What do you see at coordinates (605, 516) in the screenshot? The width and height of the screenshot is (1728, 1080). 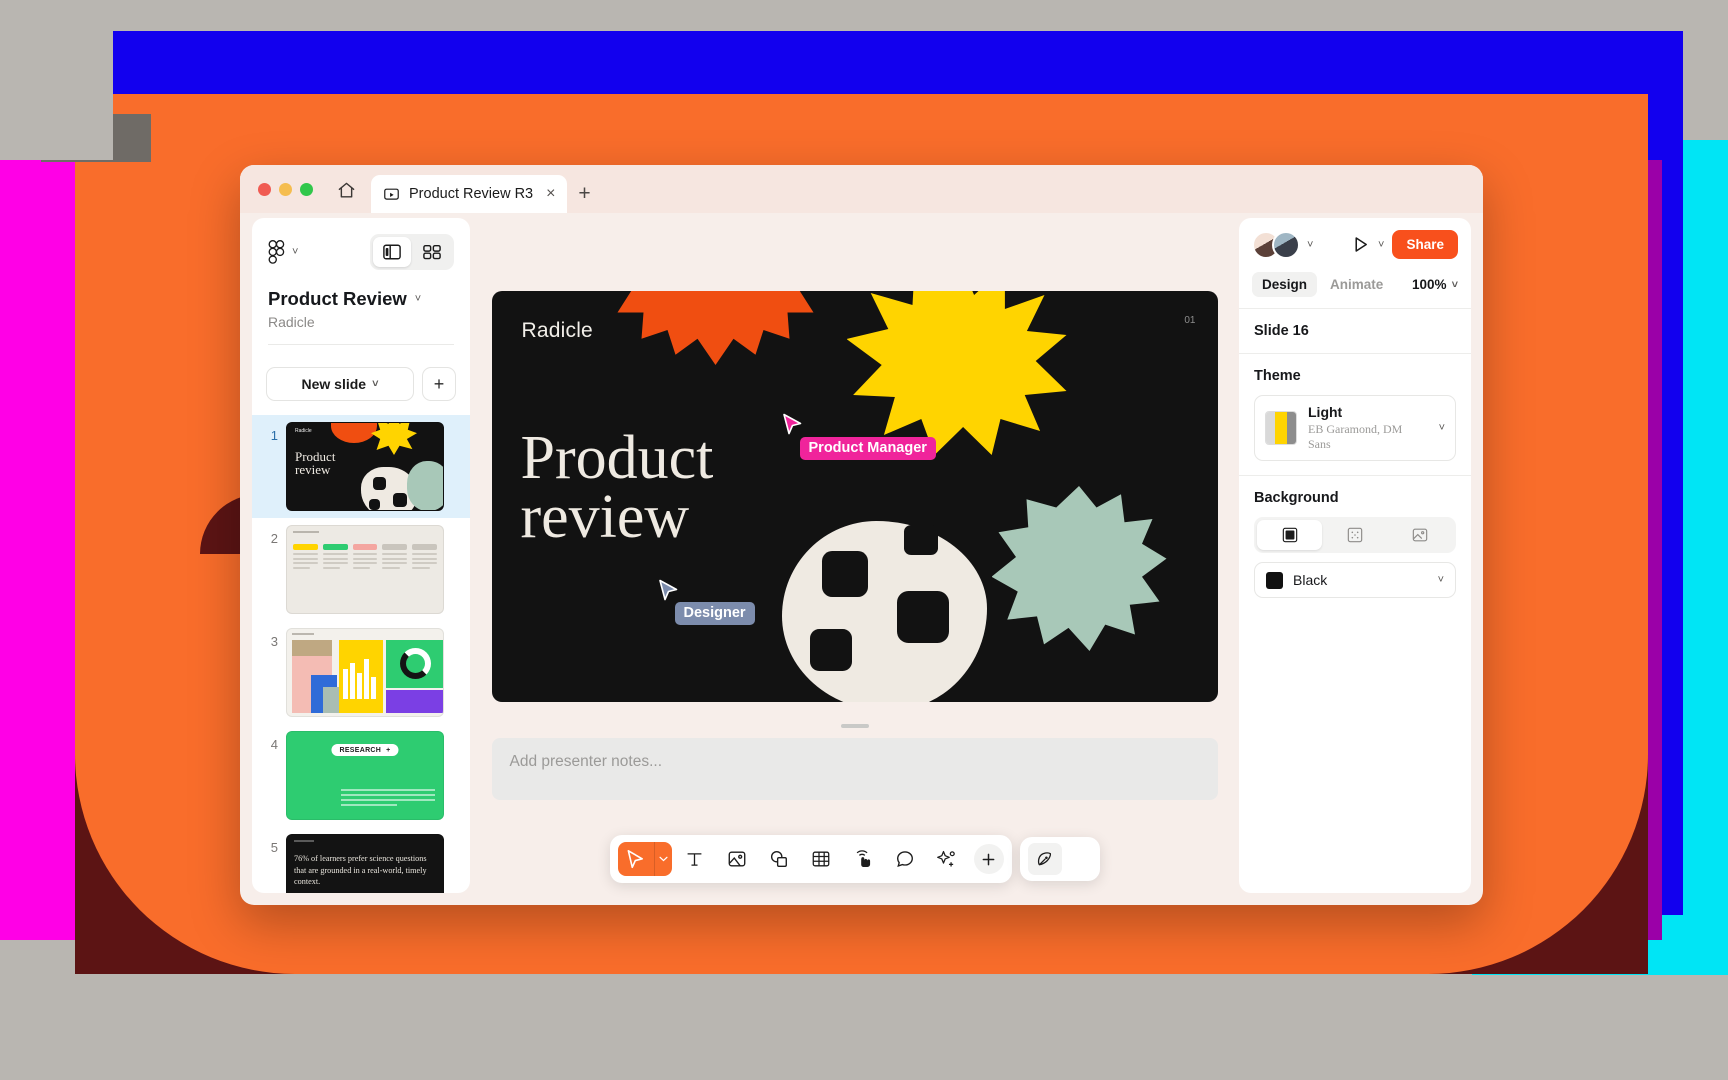 I see `headline-line-2: review` at bounding box center [605, 516].